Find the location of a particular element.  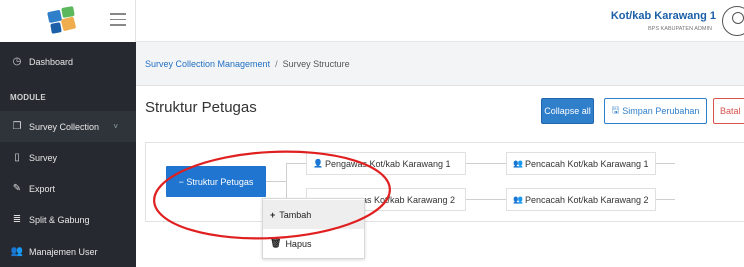

sidebar-item-survey: ▯ Survey is located at coordinates (68, 157).